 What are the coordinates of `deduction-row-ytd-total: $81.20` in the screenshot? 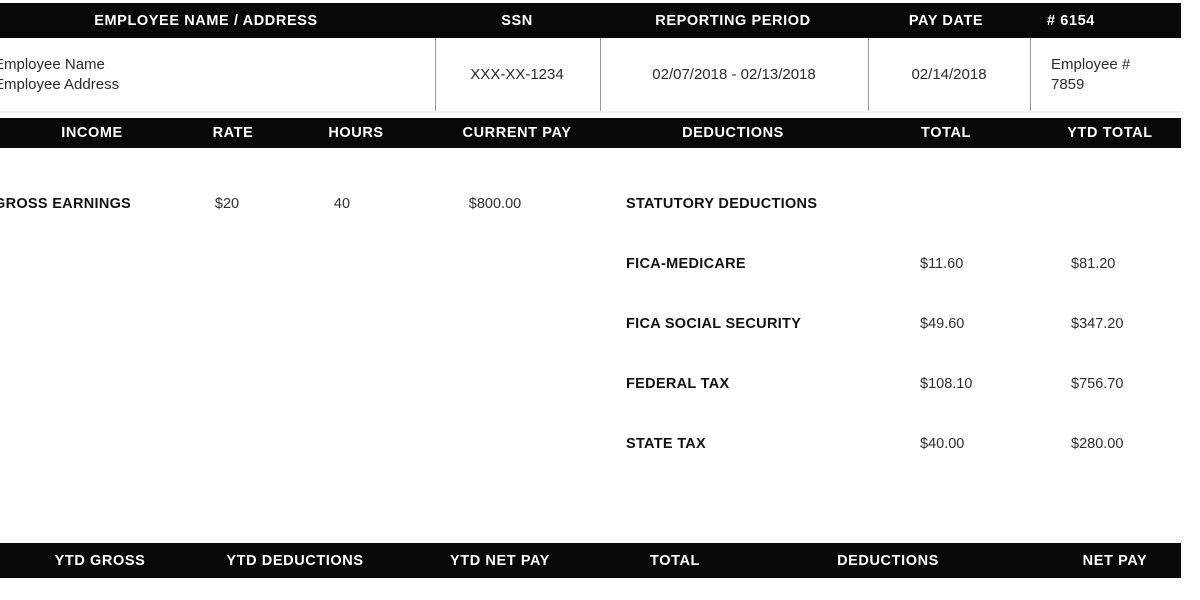 It's located at (1093, 264).